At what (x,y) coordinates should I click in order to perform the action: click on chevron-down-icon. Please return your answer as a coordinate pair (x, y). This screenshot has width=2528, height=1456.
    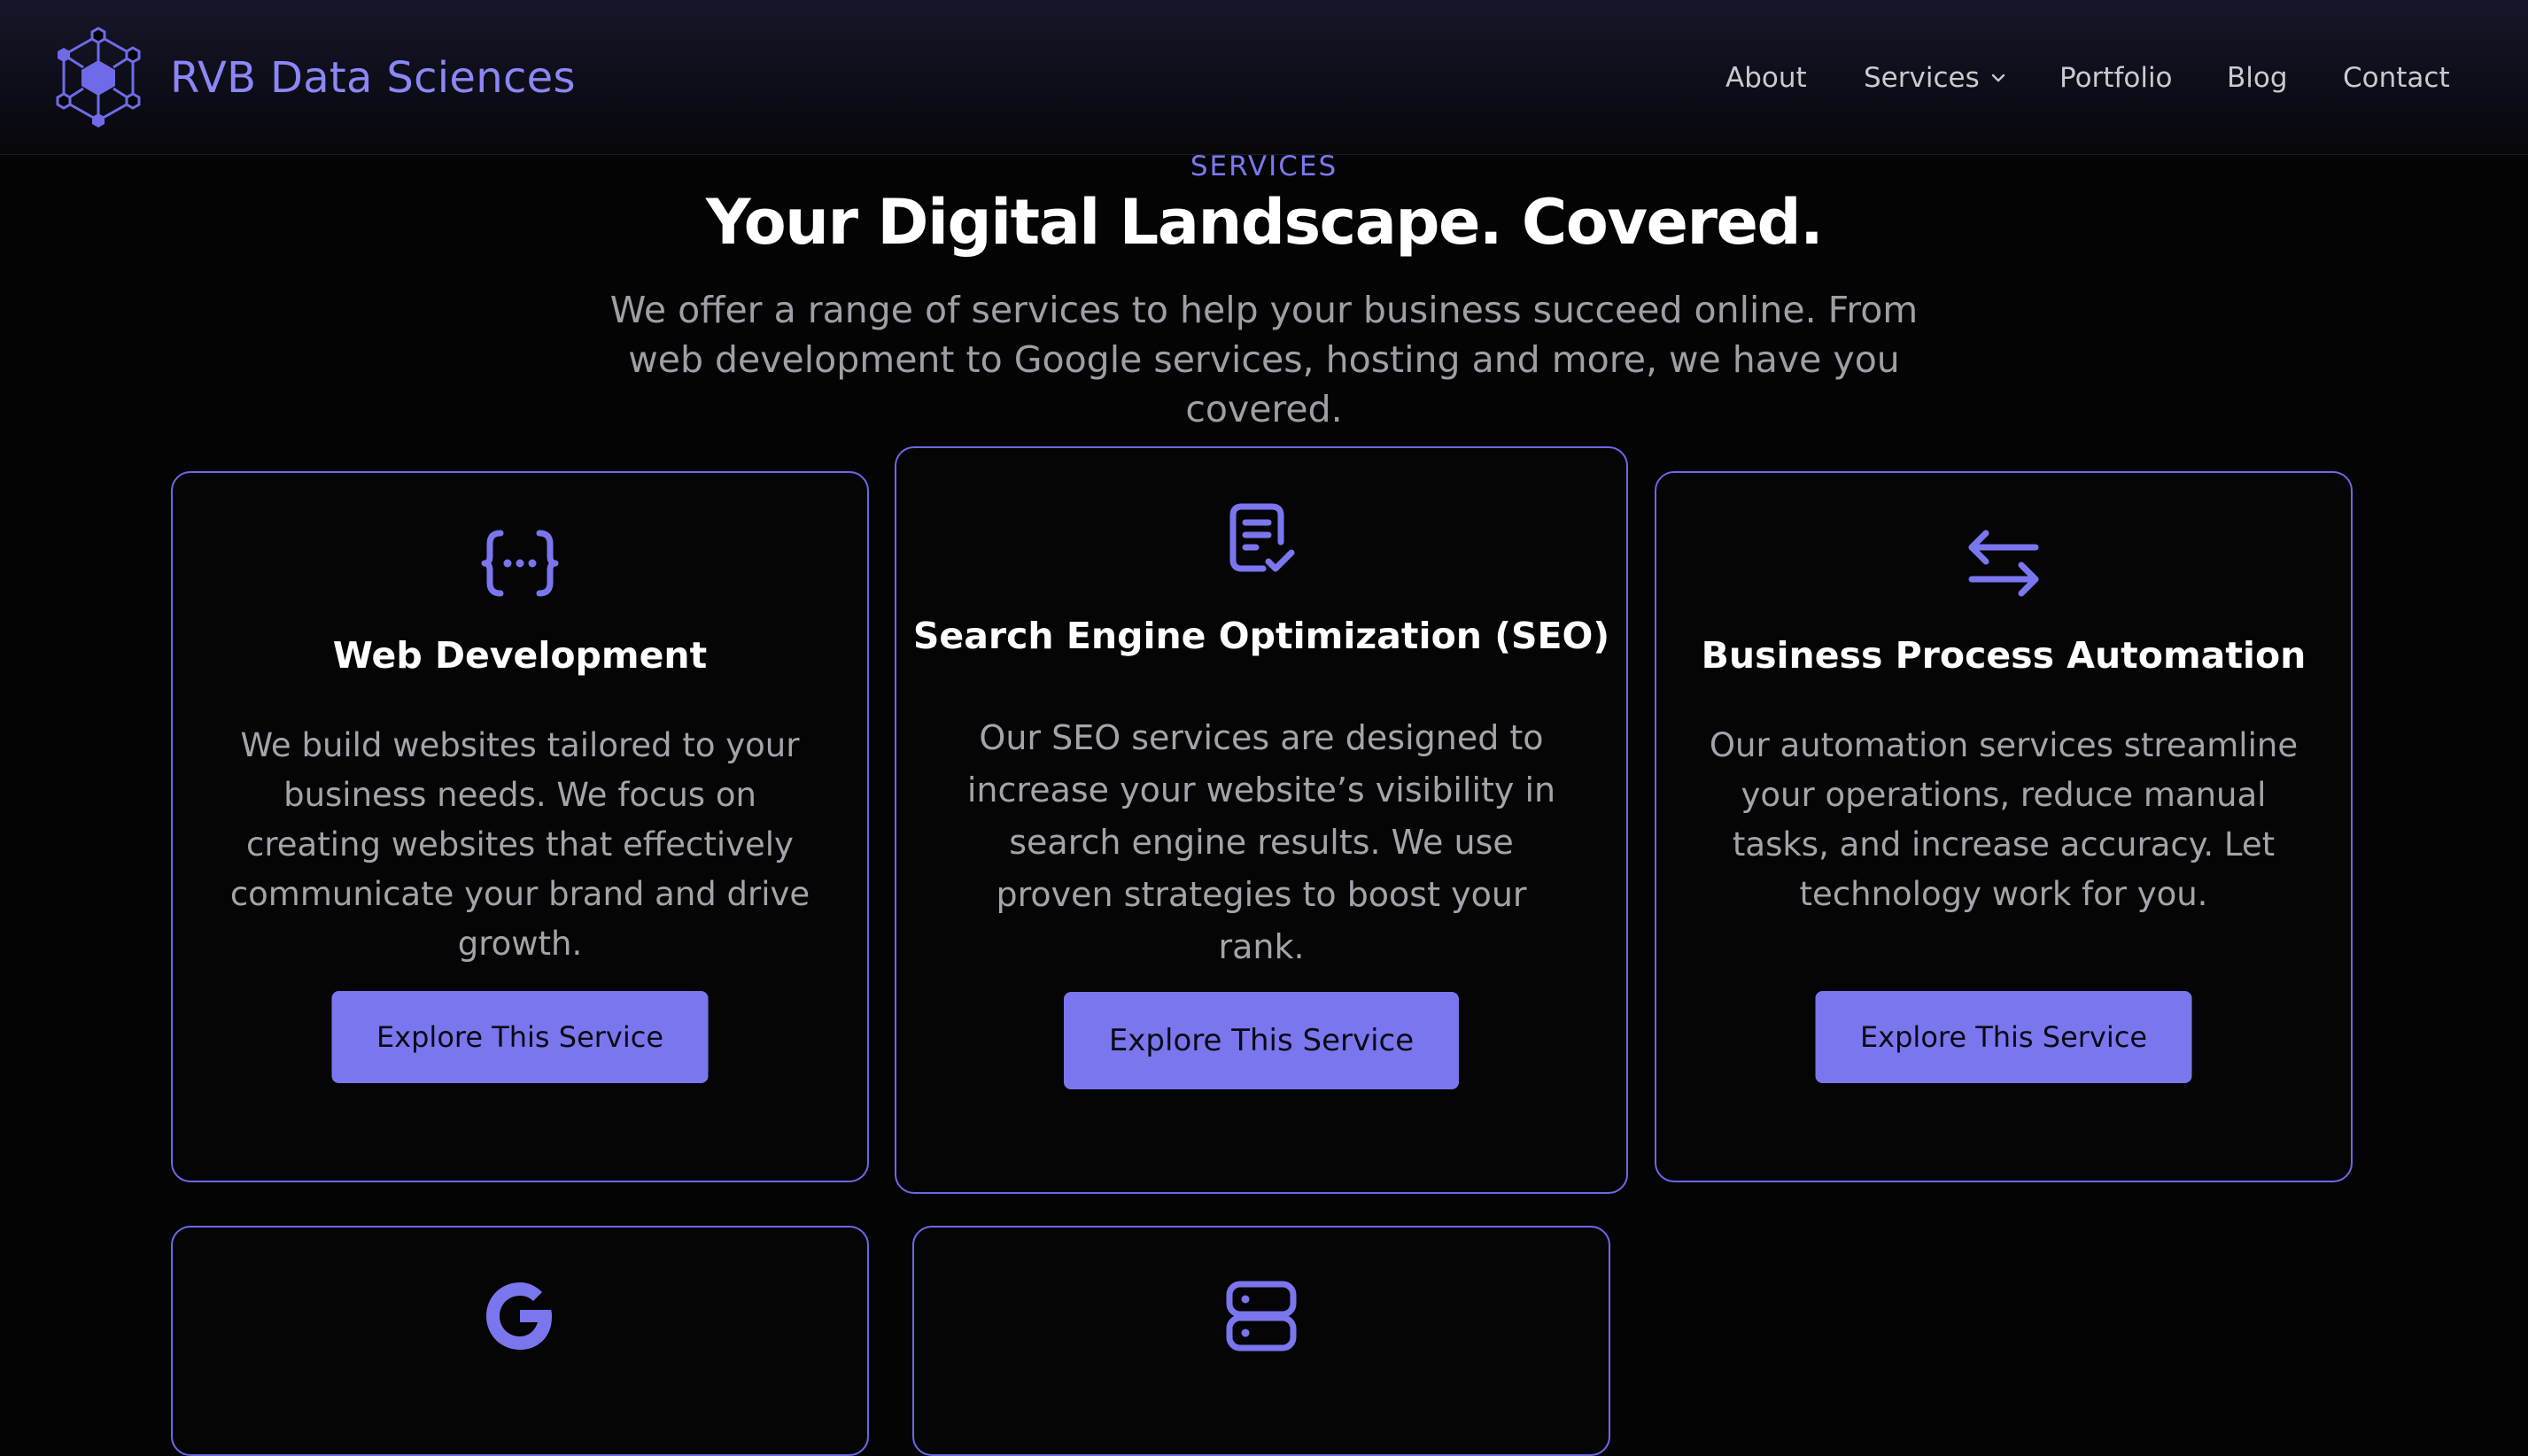
    Looking at the image, I should click on (1998, 78).